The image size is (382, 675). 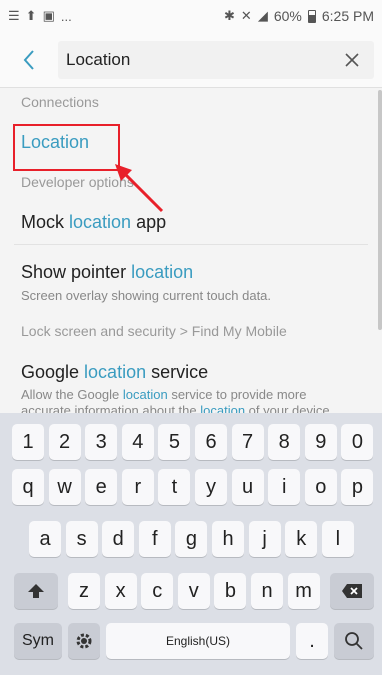 What do you see at coordinates (191, 244) in the screenshot?
I see `divider` at bounding box center [191, 244].